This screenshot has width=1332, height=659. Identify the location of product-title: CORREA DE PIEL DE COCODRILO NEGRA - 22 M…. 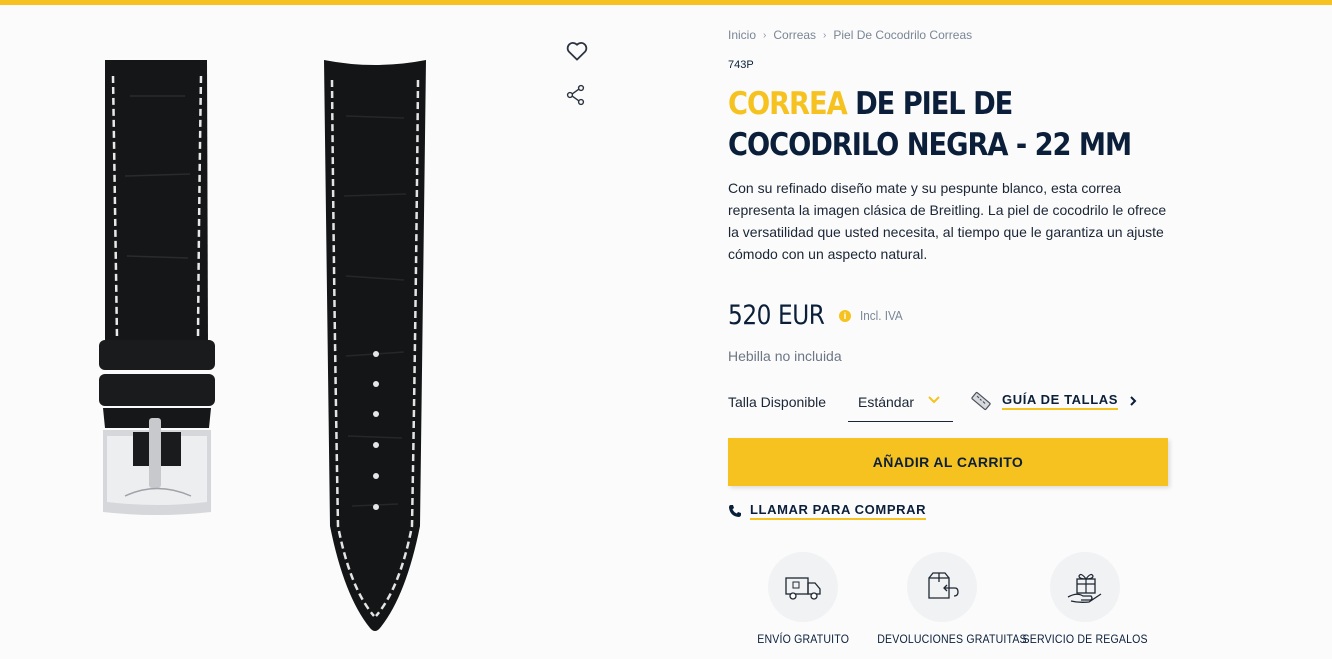
(957, 125).